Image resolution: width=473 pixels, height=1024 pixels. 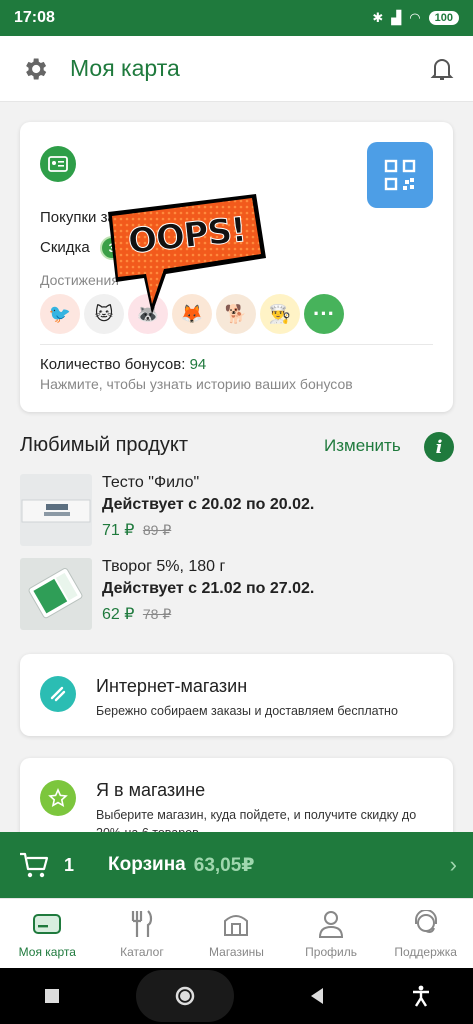 I want to click on accessibility-icon, so click(x=421, y=996).